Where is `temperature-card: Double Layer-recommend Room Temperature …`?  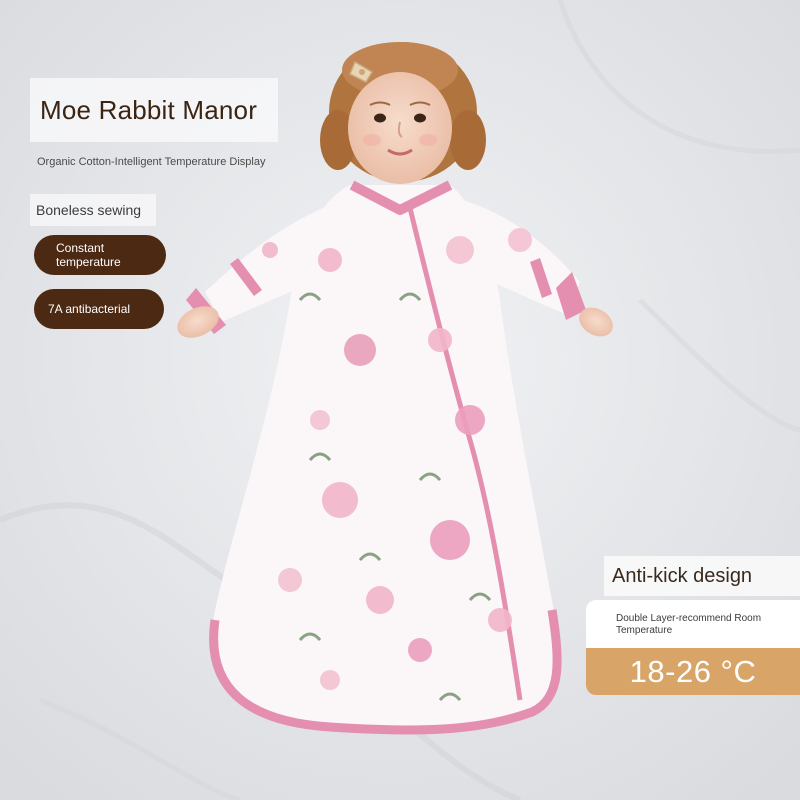 temperature-card: Double Layer-recommend Room Temperature … is located at coordinates (693, 647).